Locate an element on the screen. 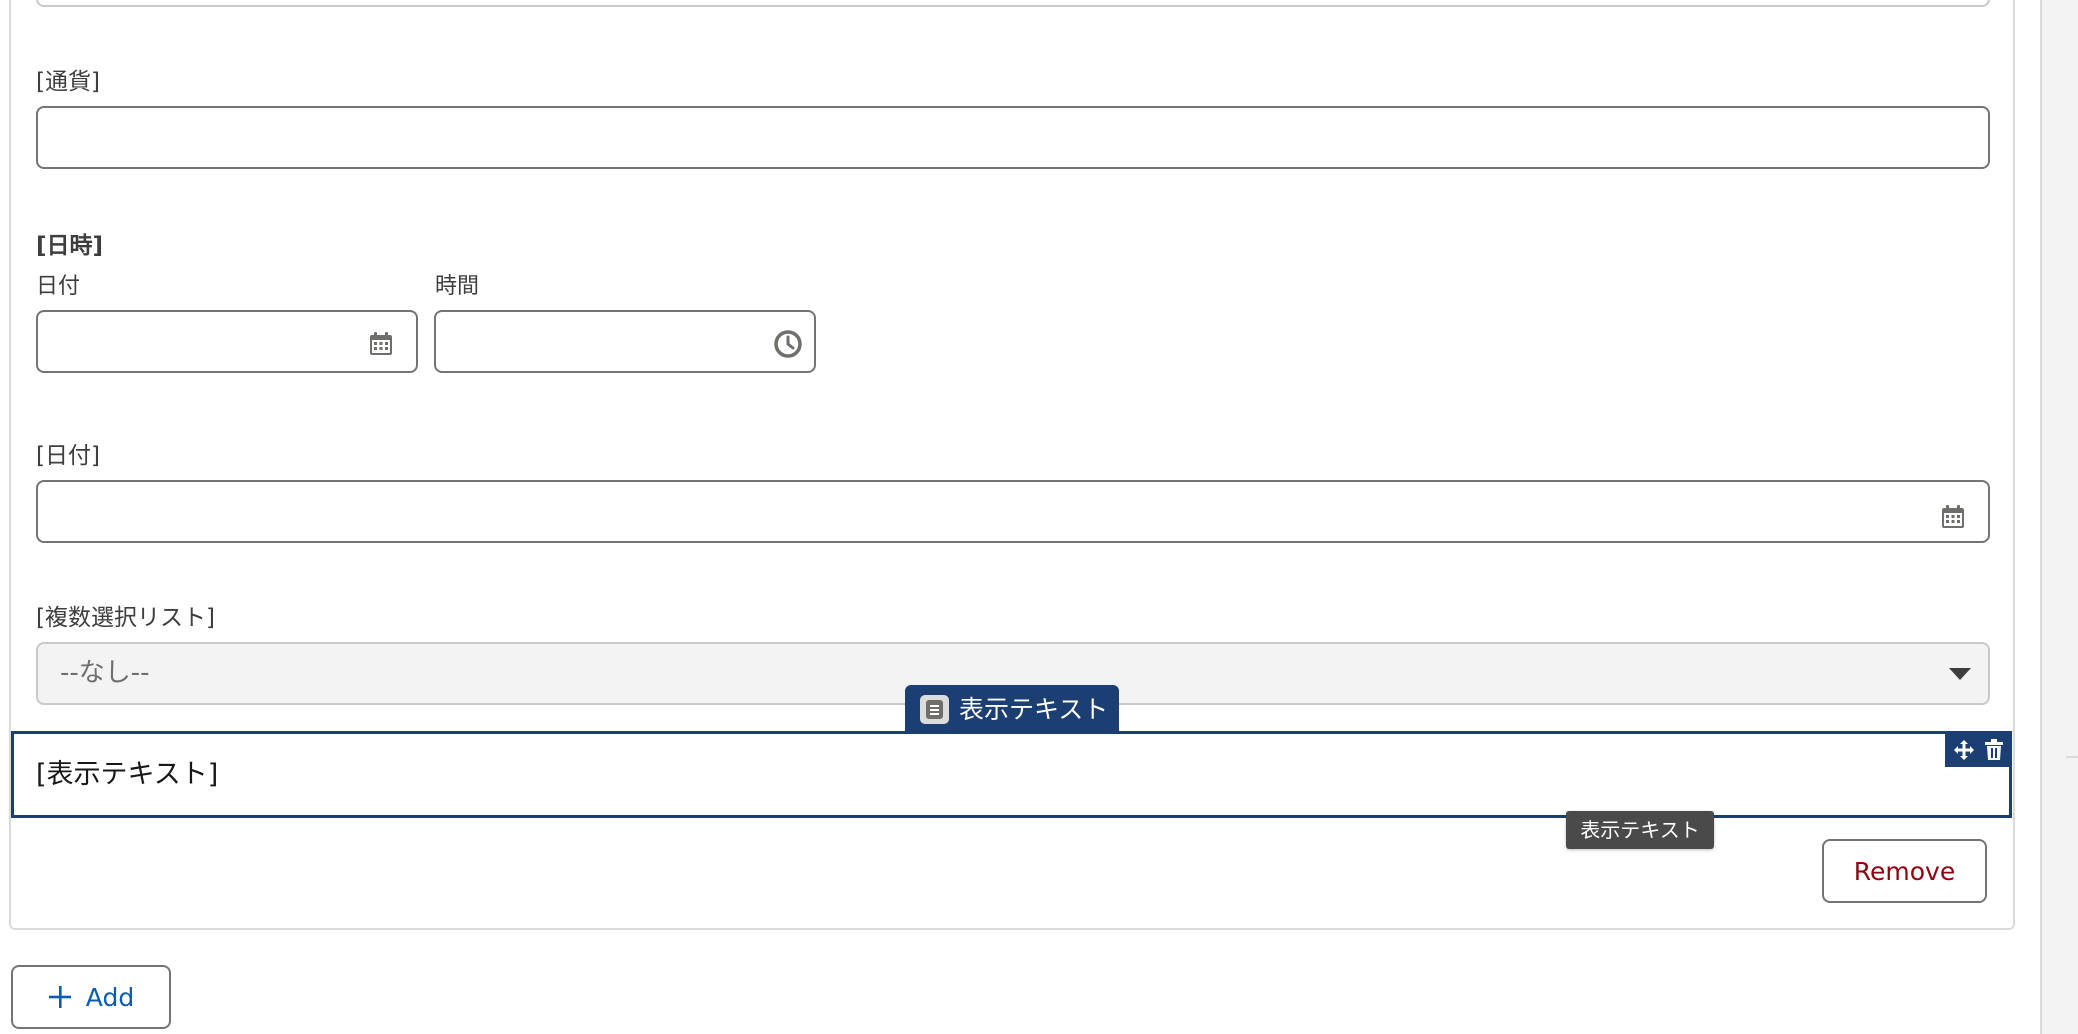 The image size is (2078, 1034). caret-down-icon is located at coordinates (1960, 674).